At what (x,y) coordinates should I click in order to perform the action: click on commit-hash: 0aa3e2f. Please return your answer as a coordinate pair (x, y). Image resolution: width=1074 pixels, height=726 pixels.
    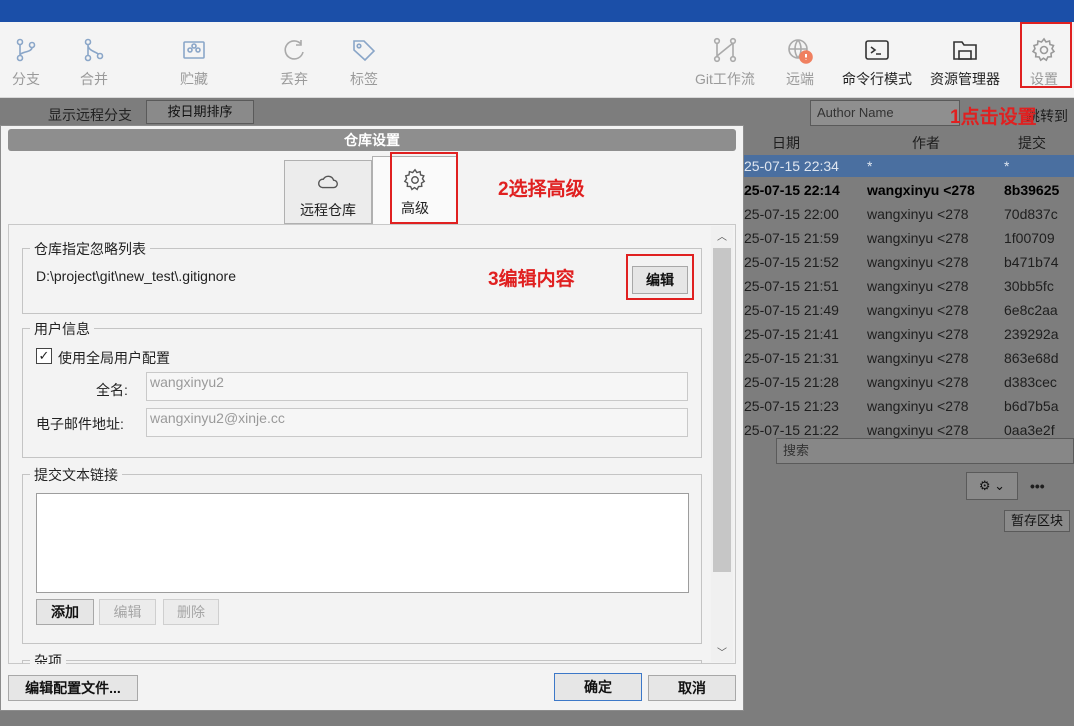
    Looking at the image, I should click on (1029, 430).